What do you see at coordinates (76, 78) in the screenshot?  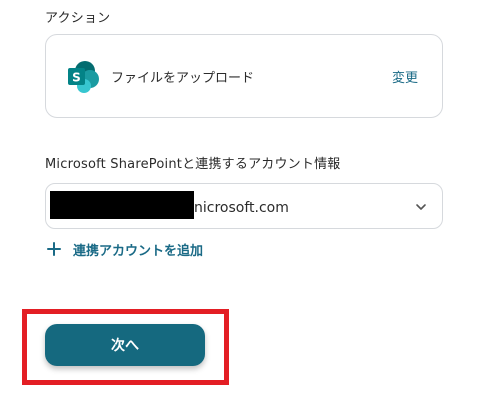 I see `svg-text: S` at bounding box center [76, 78].